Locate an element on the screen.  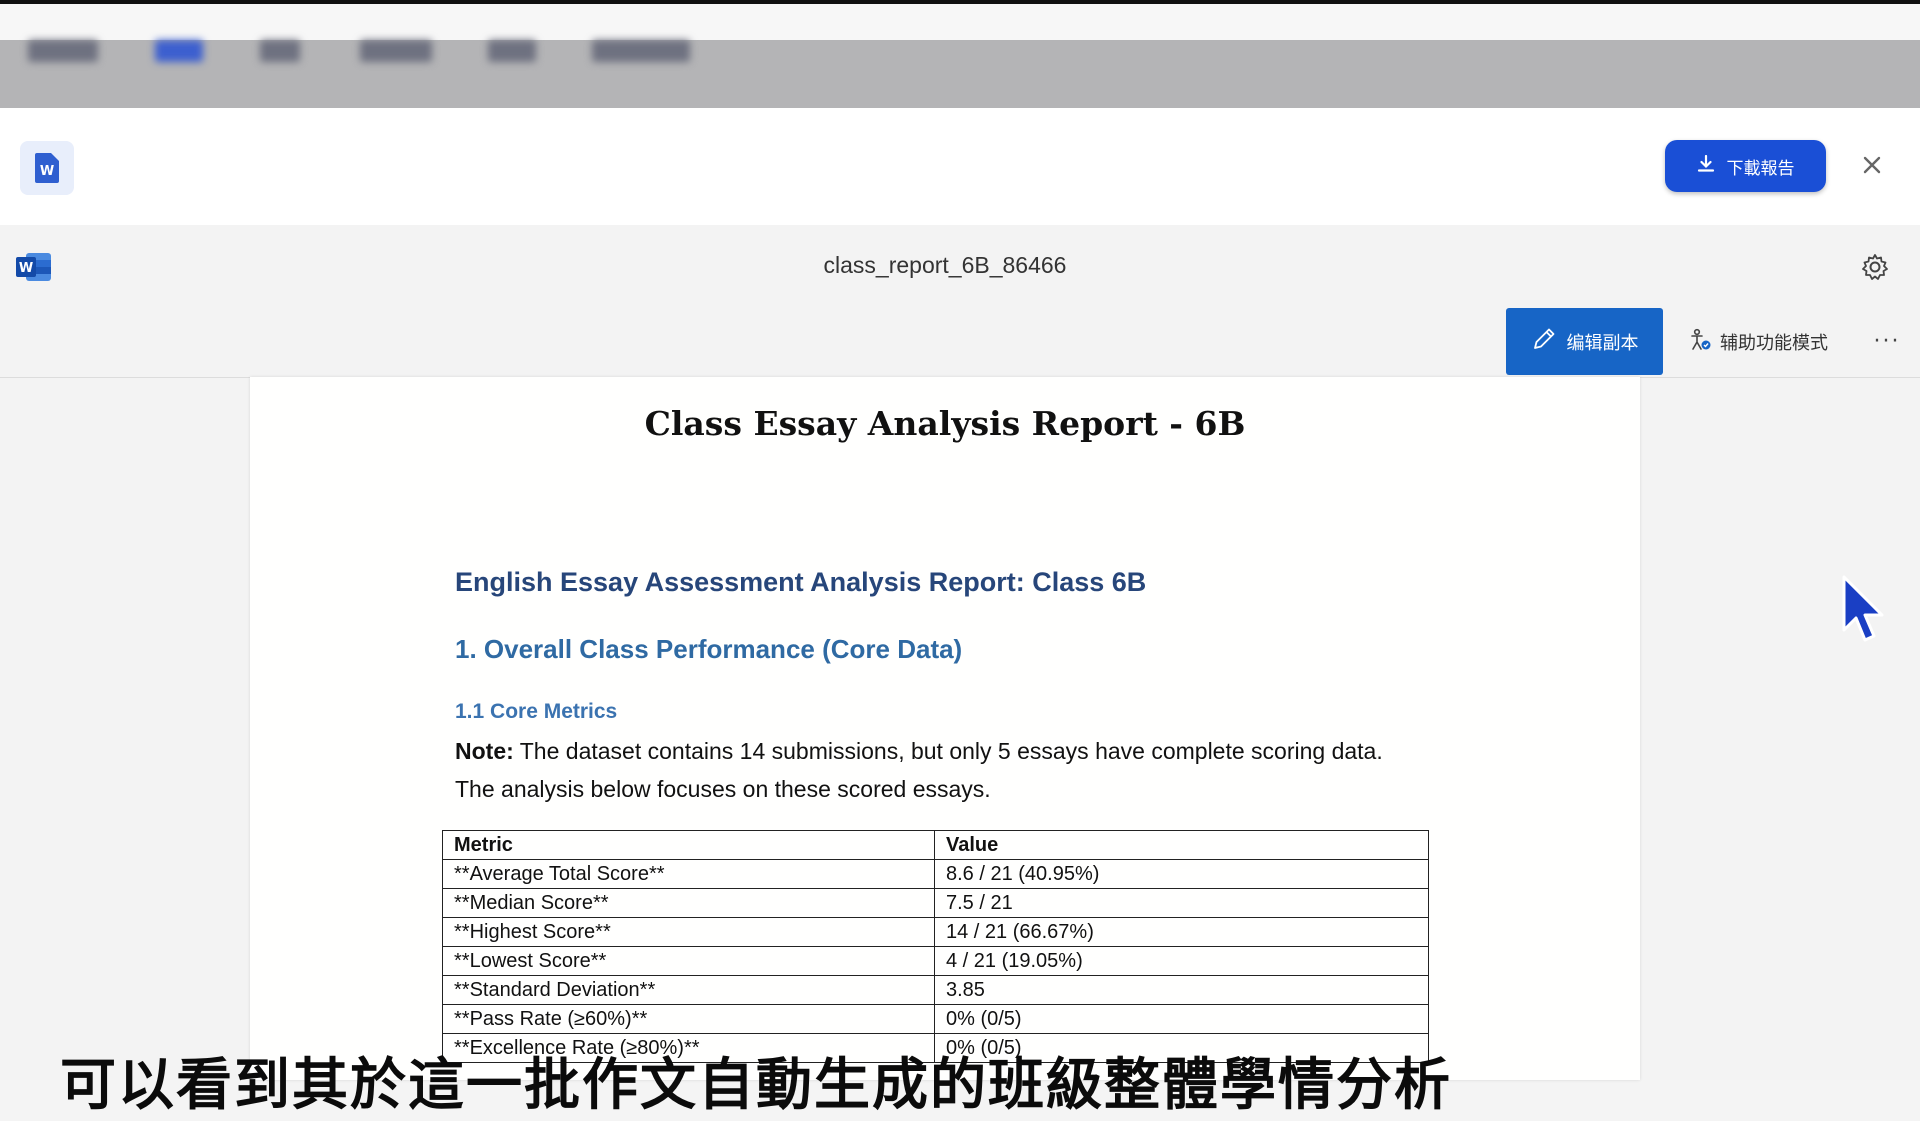
video-subtitle-caption: 可以看到其於這一批作文自動生成的班級整體學情分析 is located at coordinates (756, 1085).